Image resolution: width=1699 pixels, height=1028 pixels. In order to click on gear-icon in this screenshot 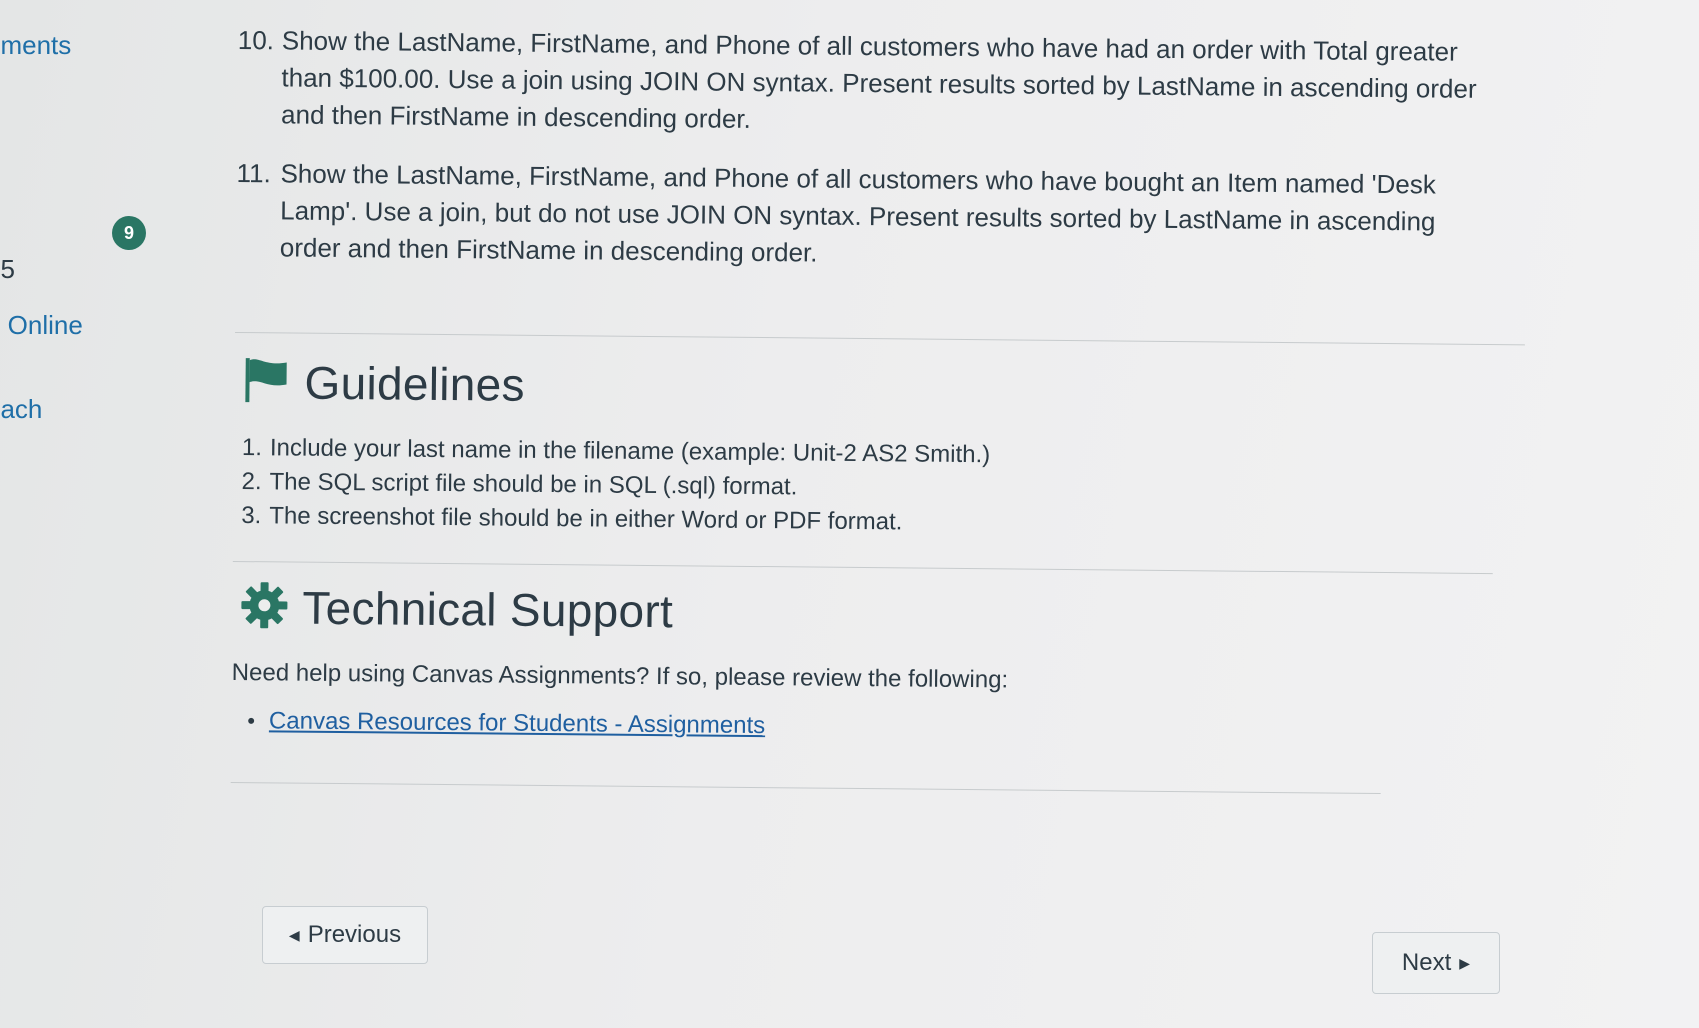, I will do `click(264, 607)`.